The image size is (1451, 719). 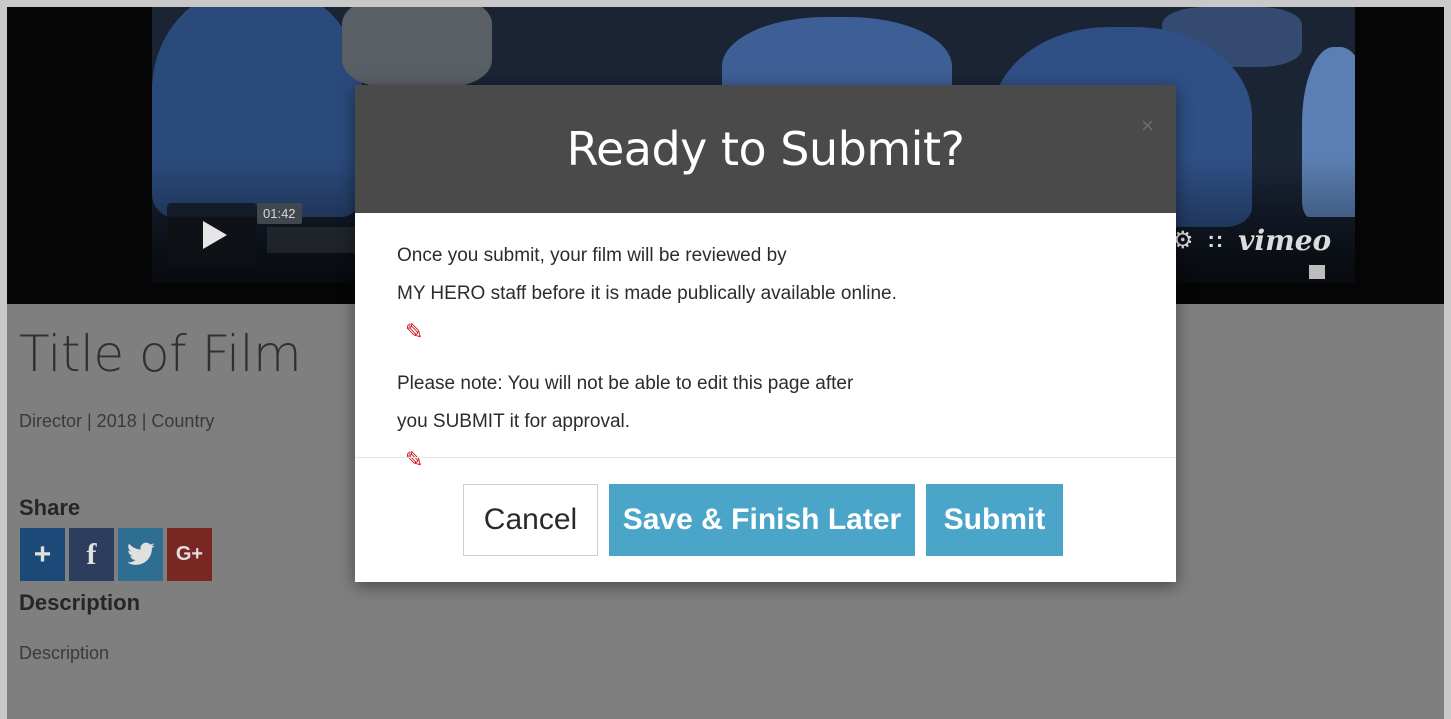 I want to click on modal-header: Ready to Submit? ×, so click(x=765, y=149).